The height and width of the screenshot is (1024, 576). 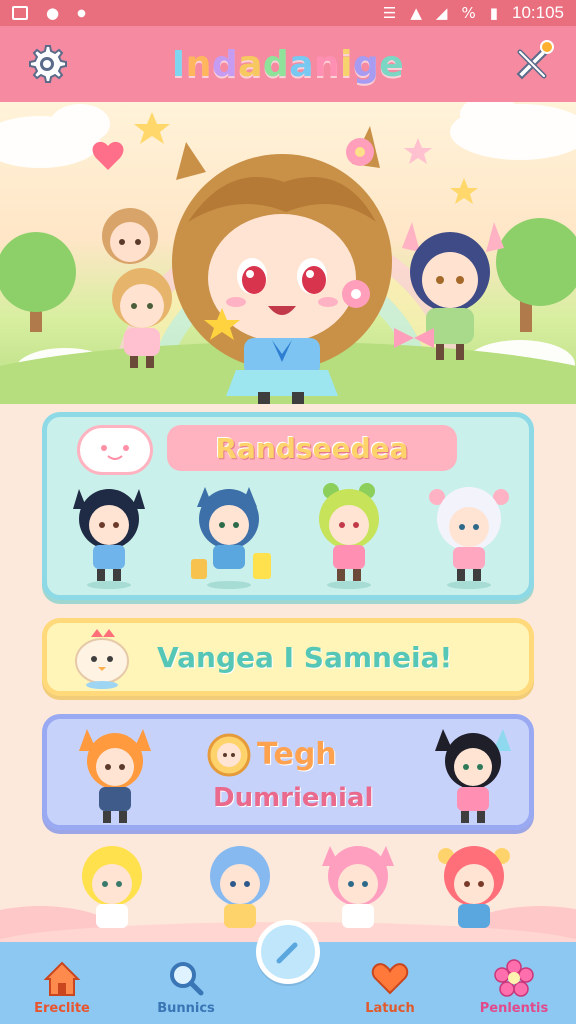 I want to click on wifi-icon: ▲, so click(x=416, y=13).